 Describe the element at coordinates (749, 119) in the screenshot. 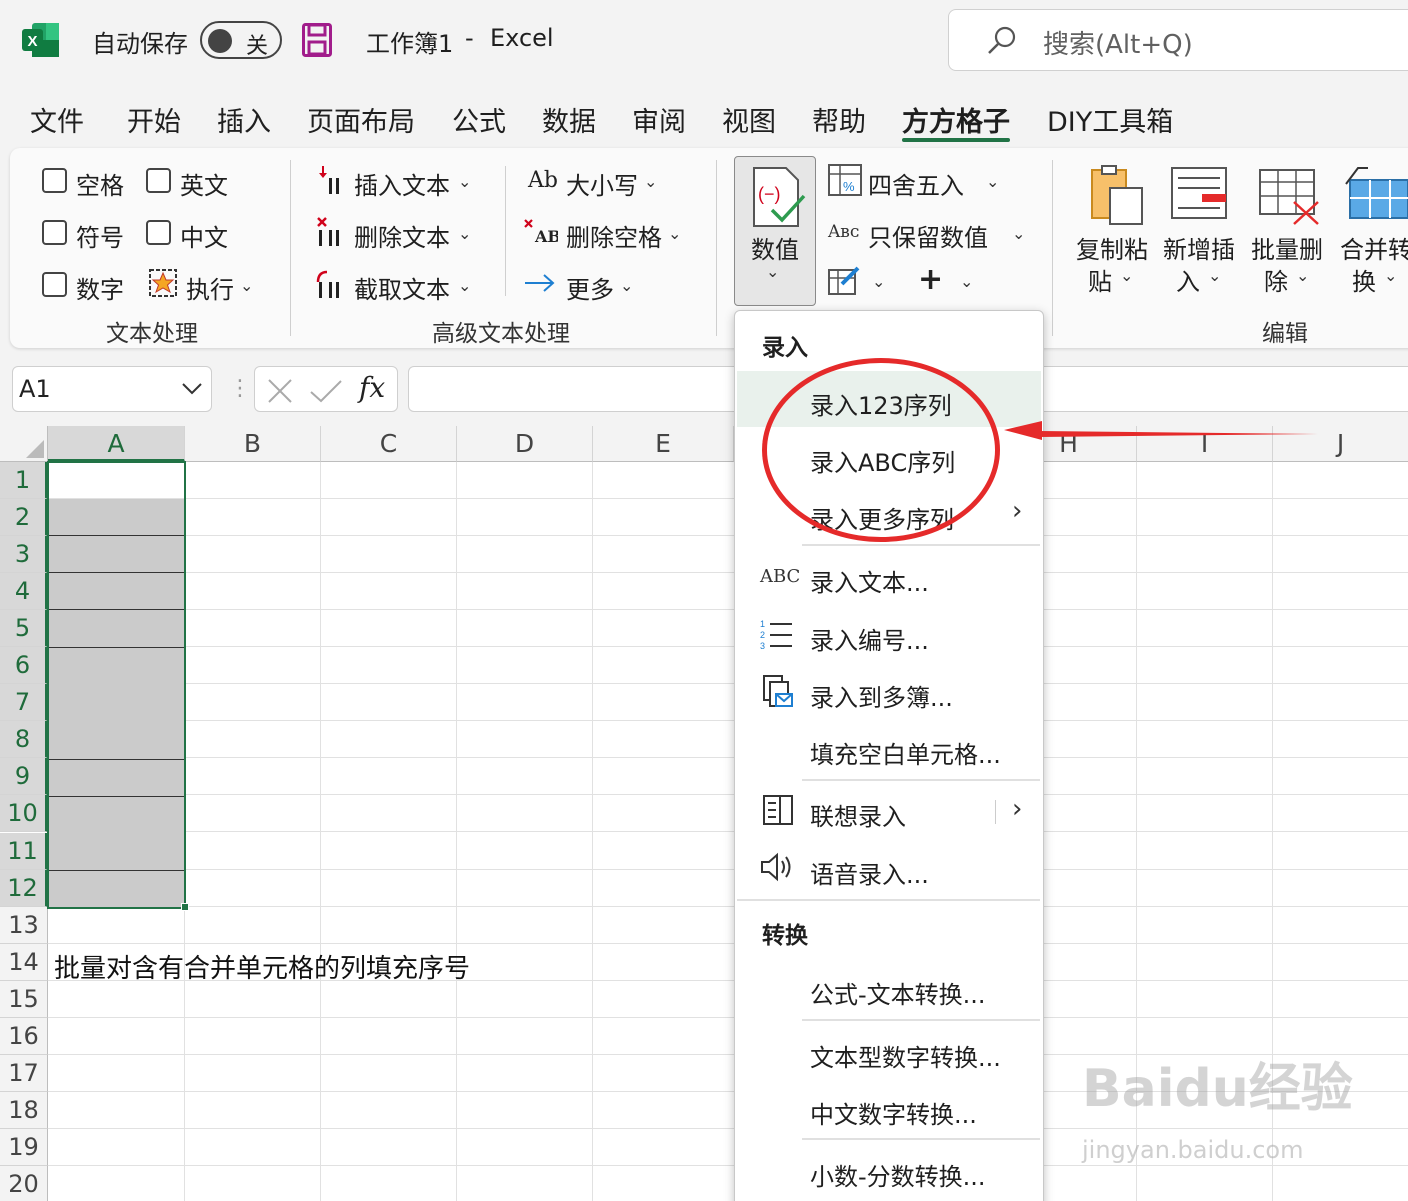

I see `tab-view: 视图` at that location.